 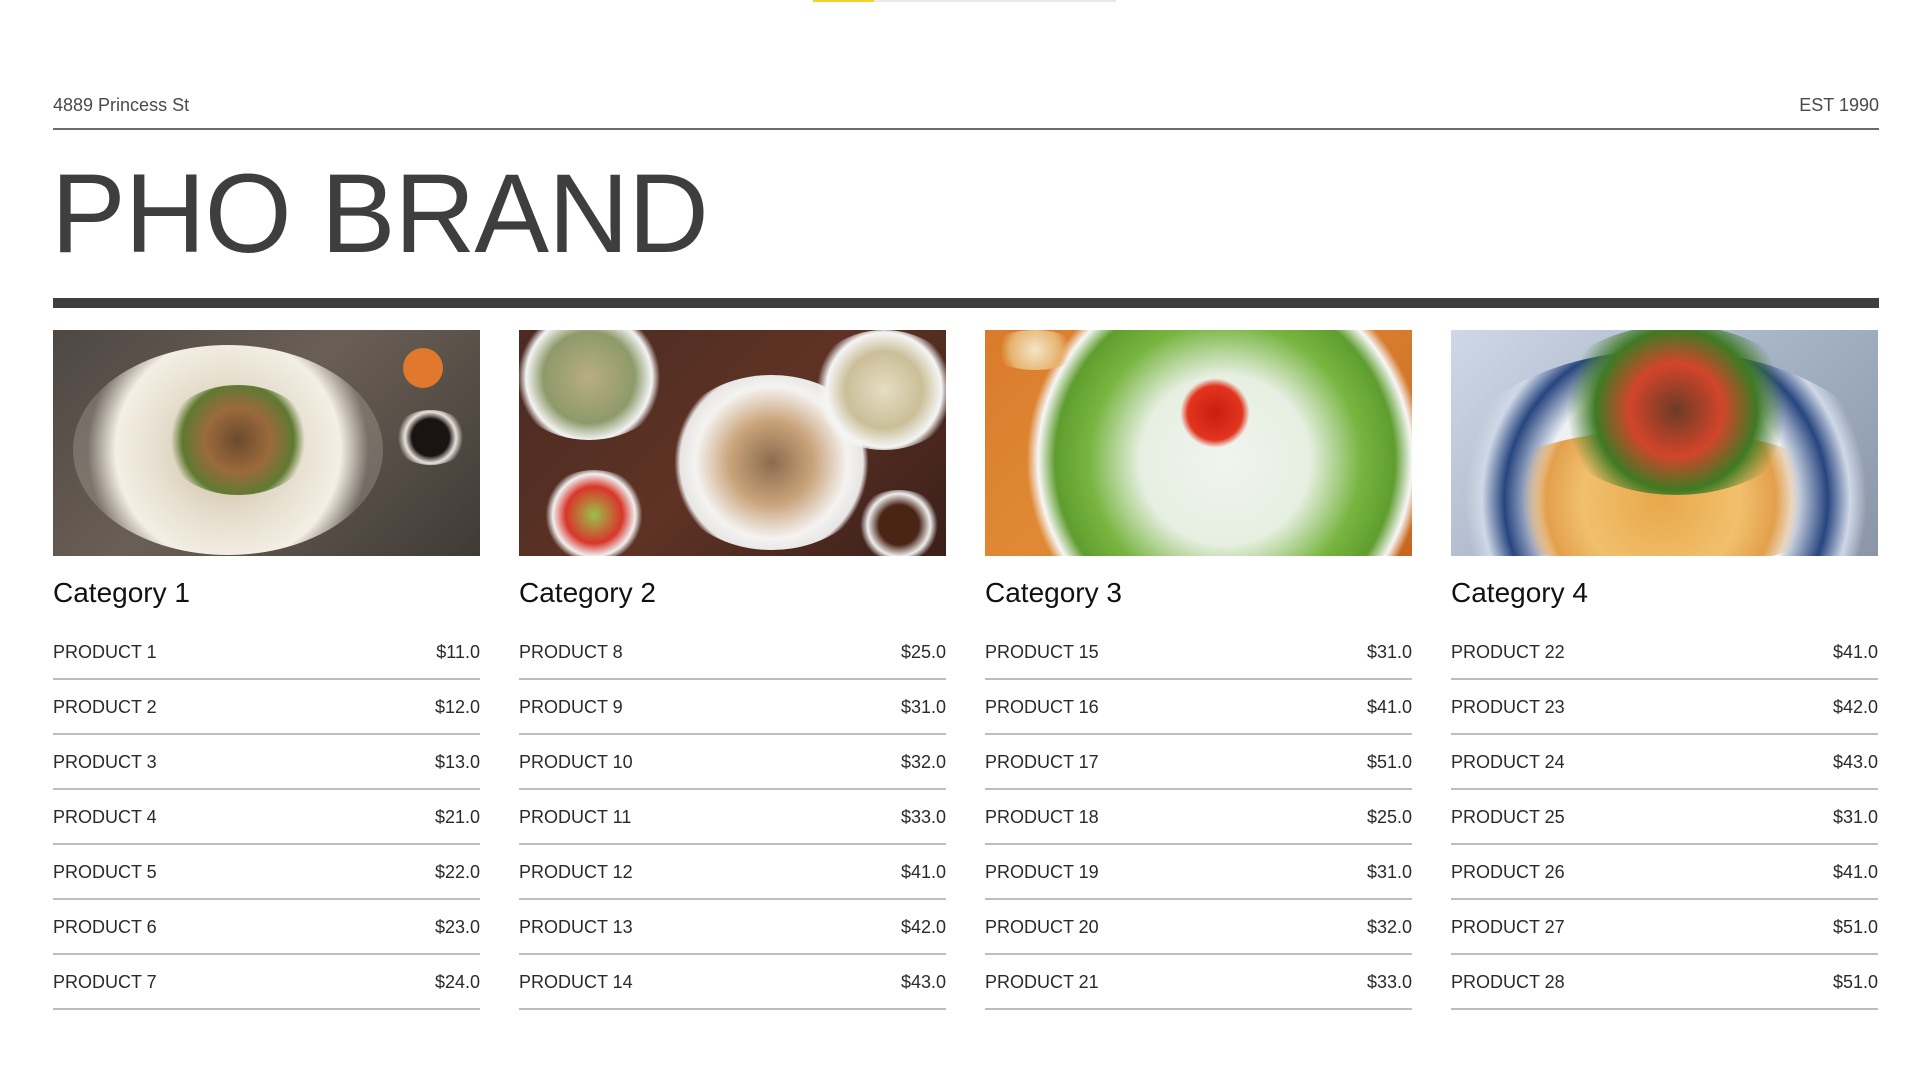 What do you see at coordinates (1042, 652) in the screenshot?
I see `product-name: PRODUCT 15` at bounding box center [1042, 652].